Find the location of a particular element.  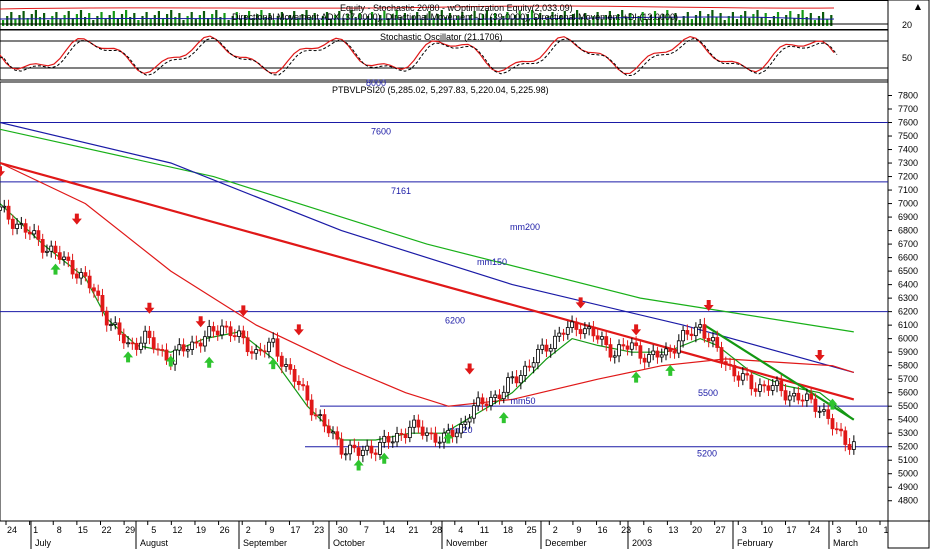

y-tick-label: 5100 is located at coordinates (908, 460).